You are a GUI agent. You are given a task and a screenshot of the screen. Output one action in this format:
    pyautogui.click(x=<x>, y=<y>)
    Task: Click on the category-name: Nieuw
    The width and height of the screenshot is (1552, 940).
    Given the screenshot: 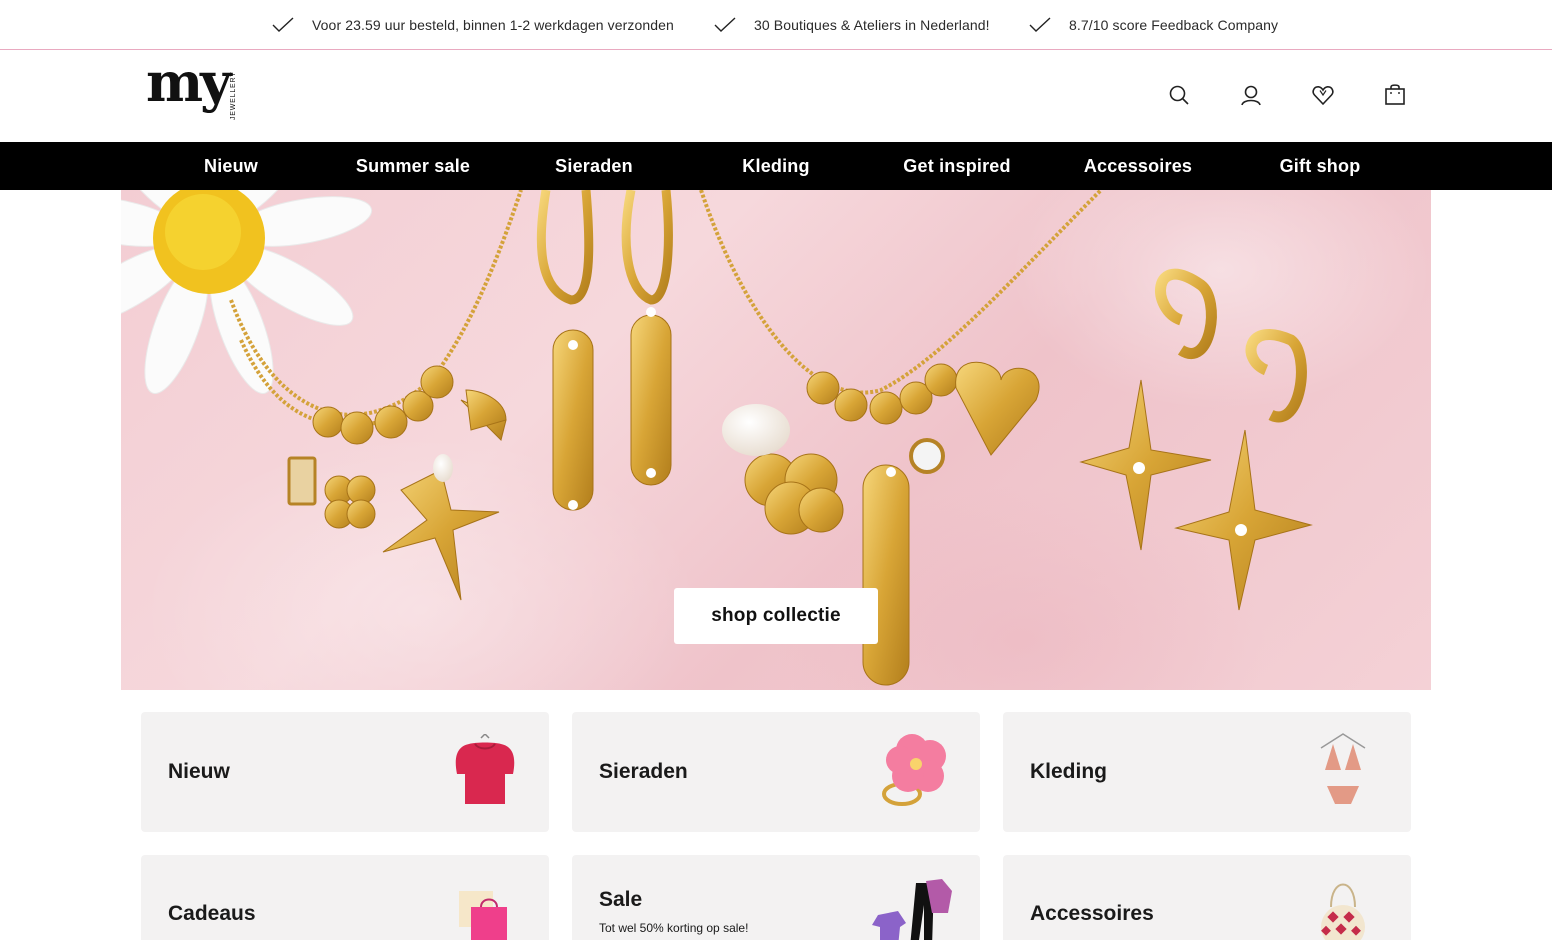 What is the action you would take?
    pyautogui.click(x=199, y=771)
    